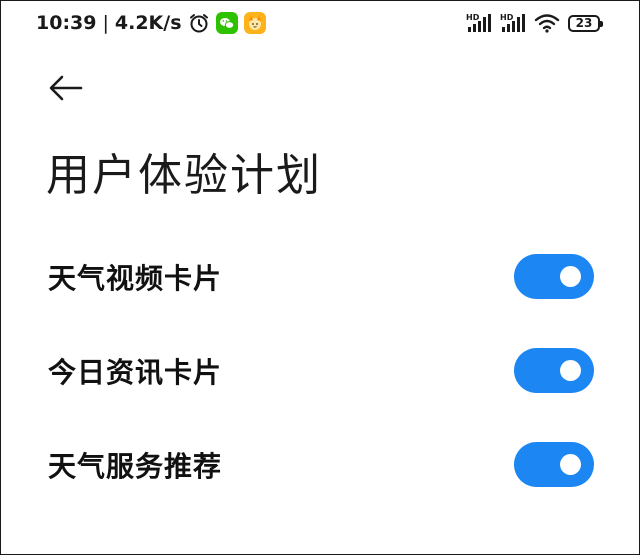 The image size is (640, 555). Describe the element at coordinates (554, 370) in the screenshot. I see `today-news-card-toggle` at that location.